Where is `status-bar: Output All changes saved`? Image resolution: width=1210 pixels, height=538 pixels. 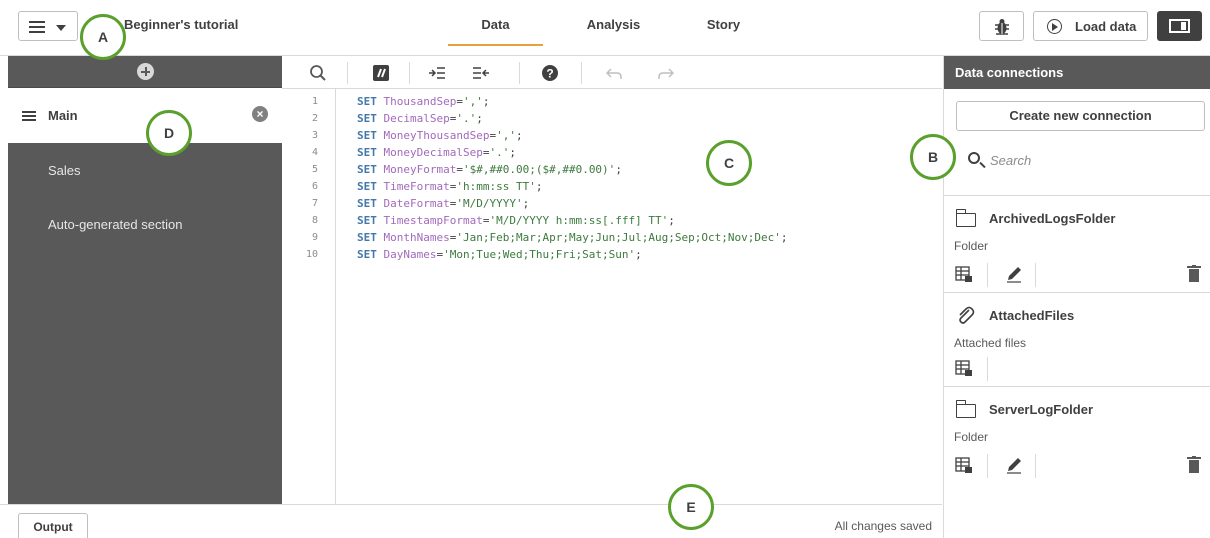 status-bar: Output All changes saved is located at coordinates (471, 521).